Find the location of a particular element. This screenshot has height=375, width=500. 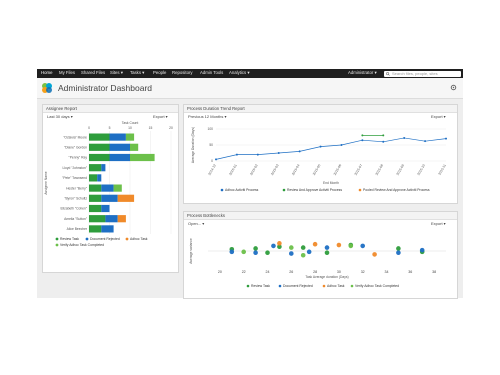

bar-category-label: "Octavia" Moore is located at coordinates (75, 137).